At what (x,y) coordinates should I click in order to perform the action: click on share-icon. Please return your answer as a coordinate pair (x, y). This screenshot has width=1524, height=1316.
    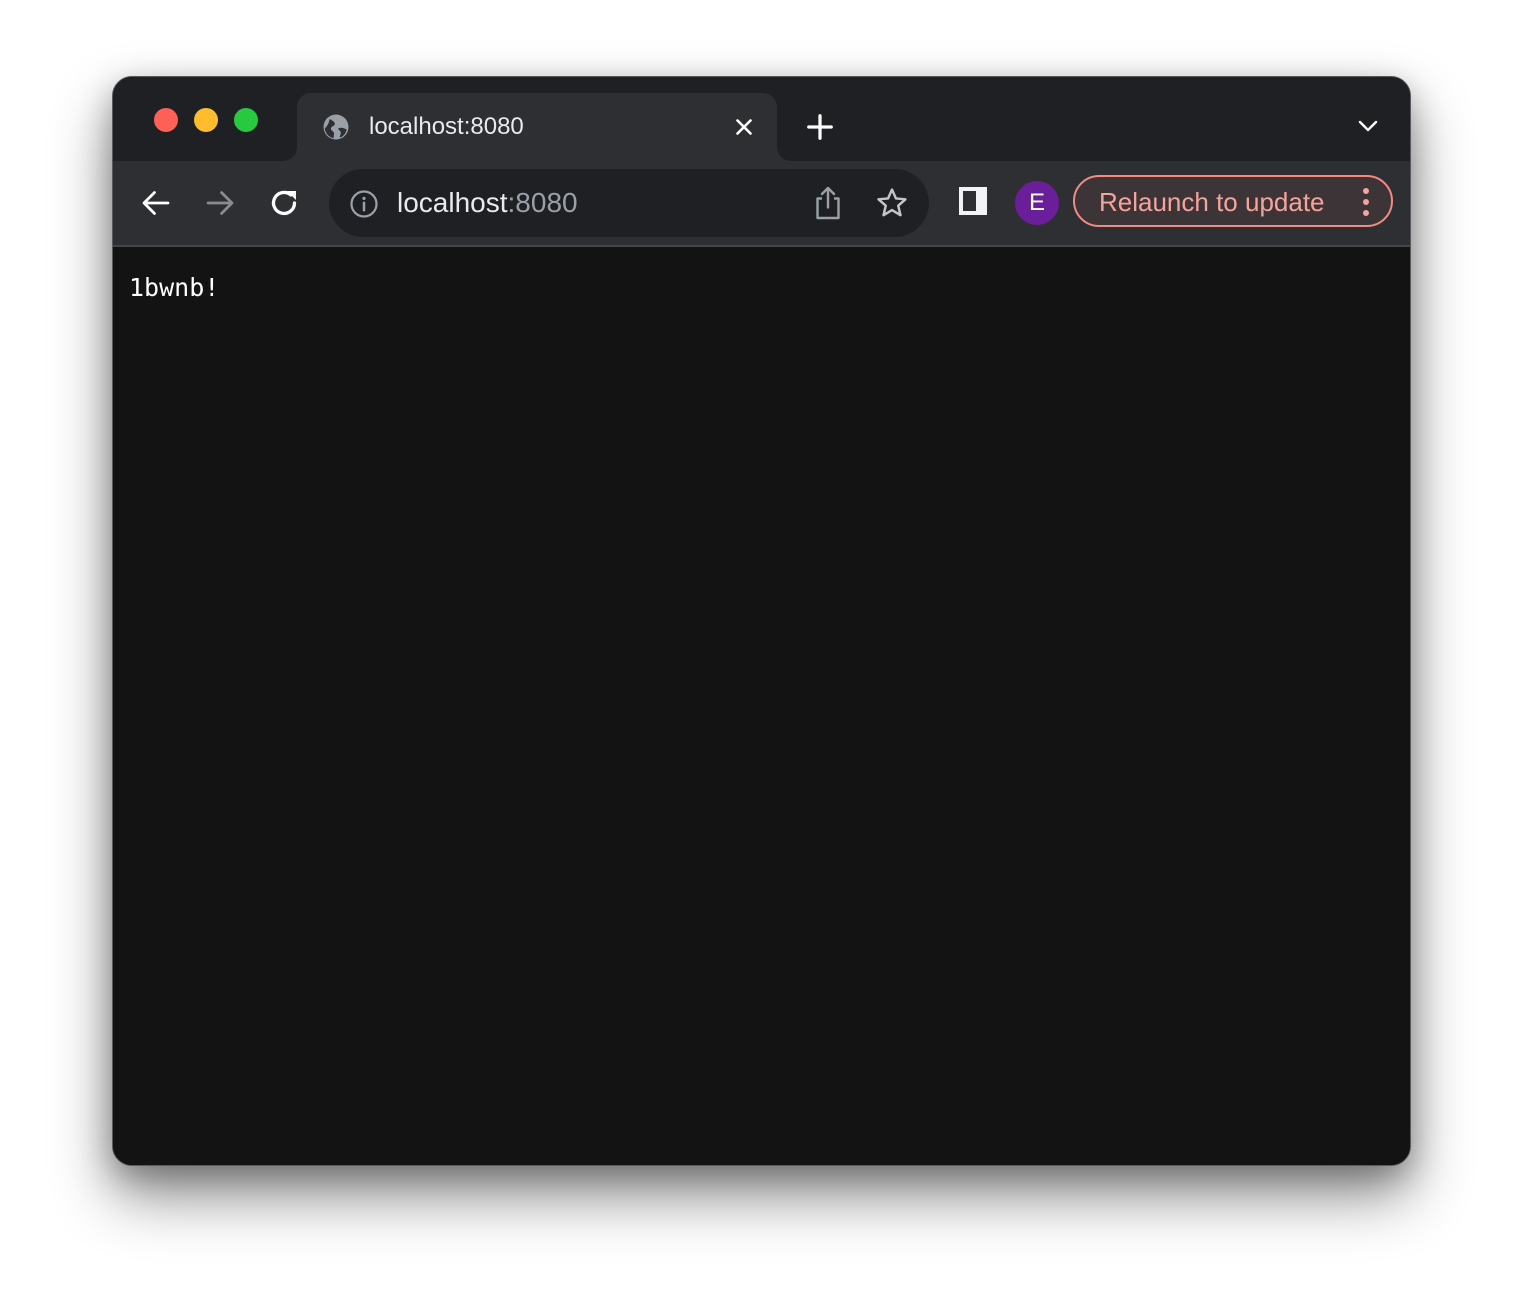
    Looking at the image, I should click on (828, 203).